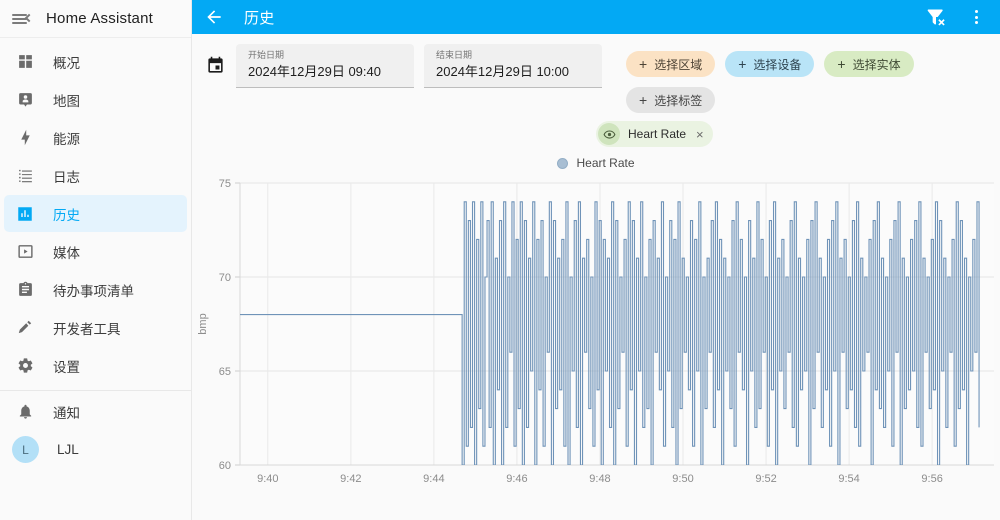 The width and height of the screenshot is (1000, 520). What do you see at coordinates (806, 82) in the screenshot?
I see `filter-chip-group: + 选择区域 + 选择设备 + 选择实体 + 选择标签` at bounding box center [806, 82].